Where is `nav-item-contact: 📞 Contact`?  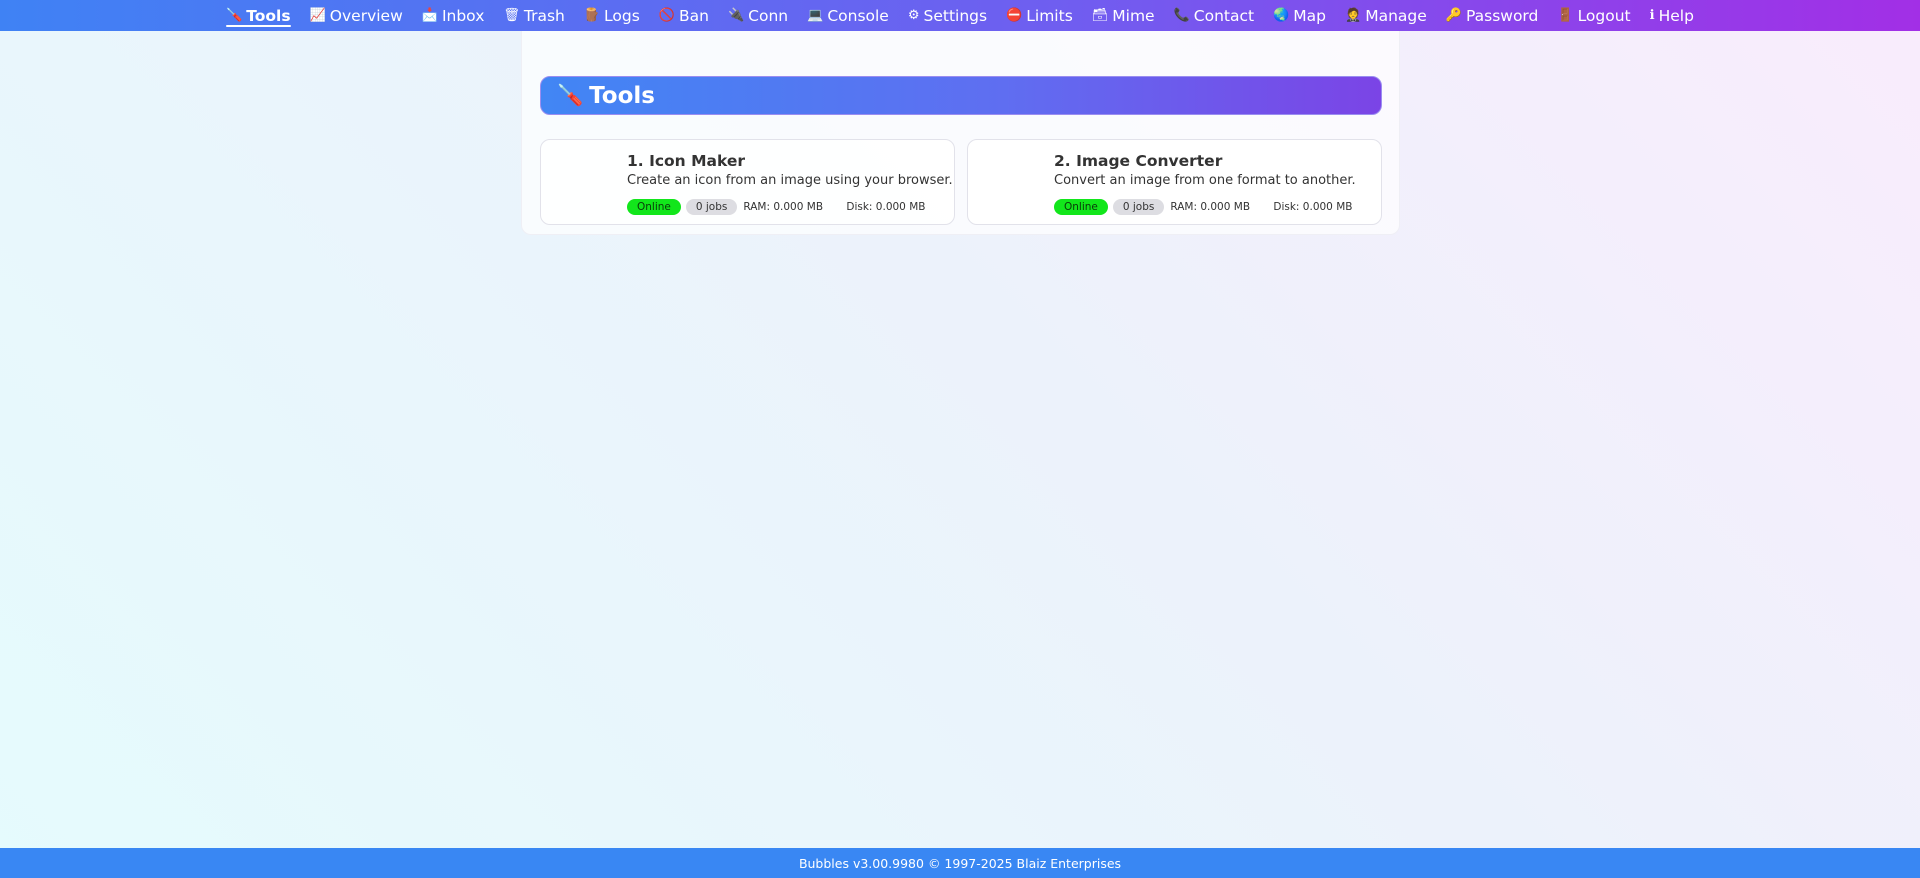 nav-item-contact: 📞 Contact is located at coordinates (1214, 15).